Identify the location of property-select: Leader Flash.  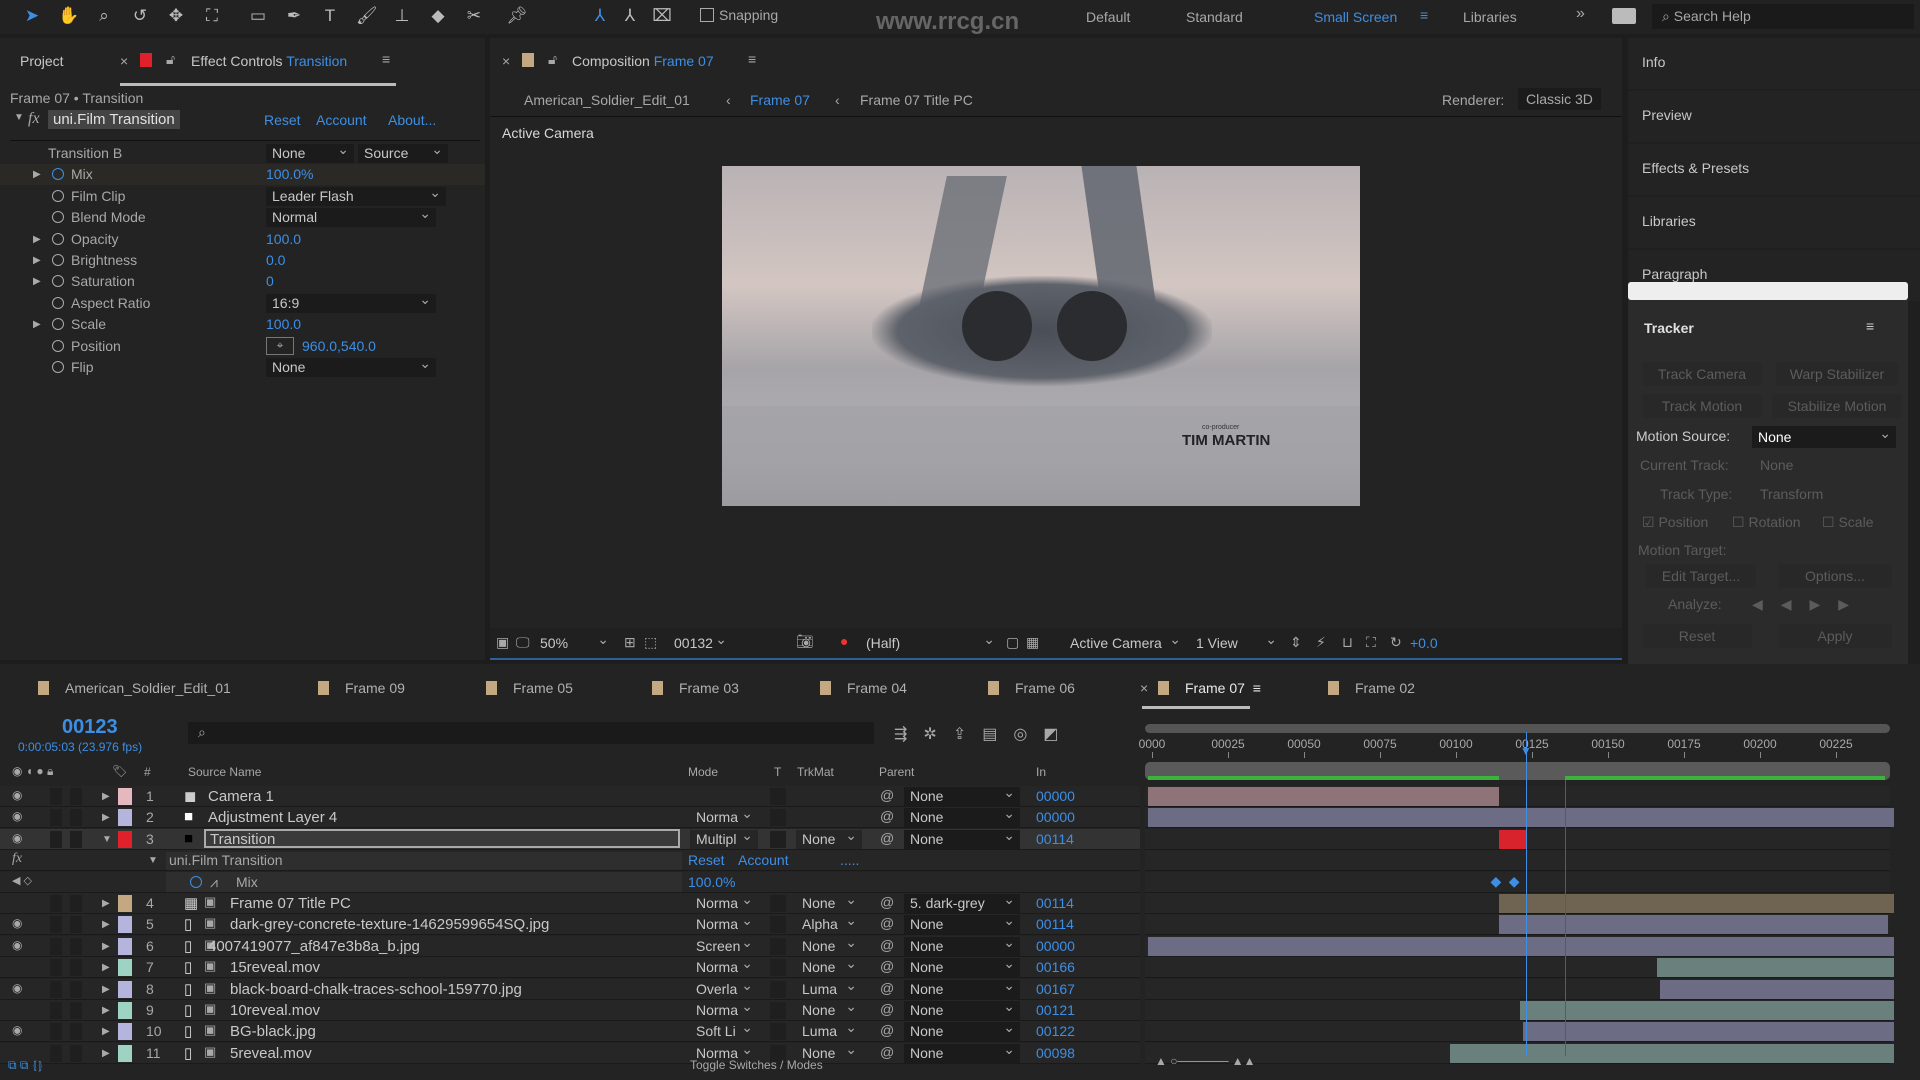
(356, 194).